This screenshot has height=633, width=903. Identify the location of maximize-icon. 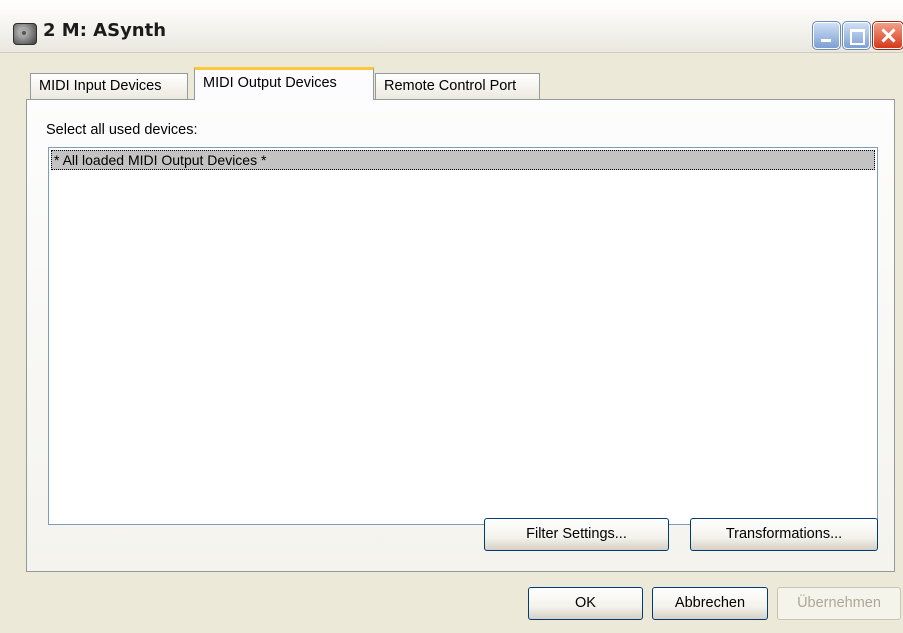
(856, 35).